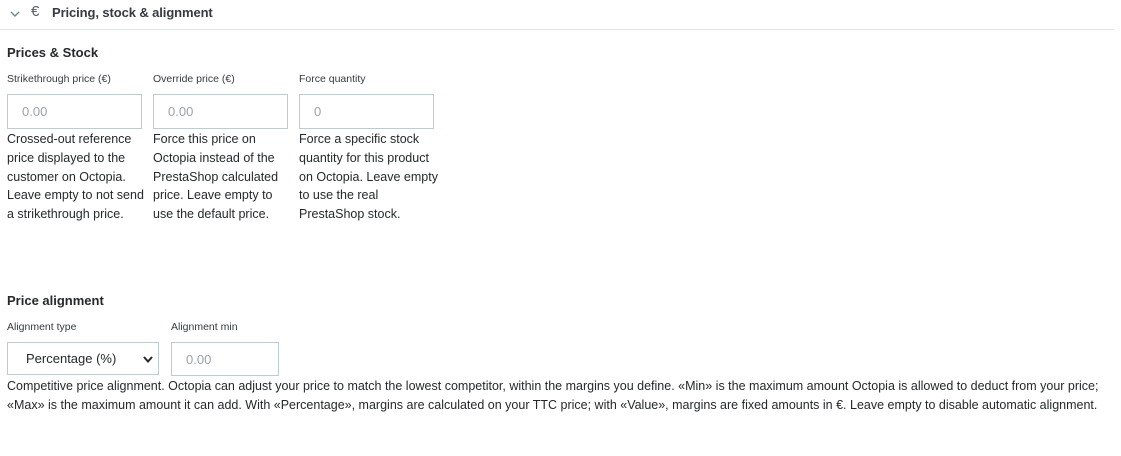 The width and height of the screenshot is (1121, 456). I want to click on alignment-min-label: Alignment min, so click(204, 327).